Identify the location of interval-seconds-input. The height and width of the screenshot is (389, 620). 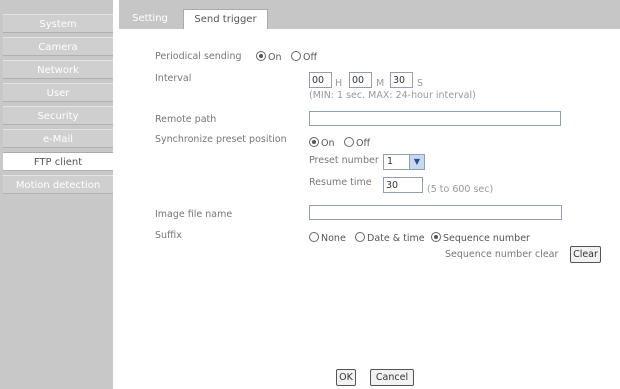
(401, 80).